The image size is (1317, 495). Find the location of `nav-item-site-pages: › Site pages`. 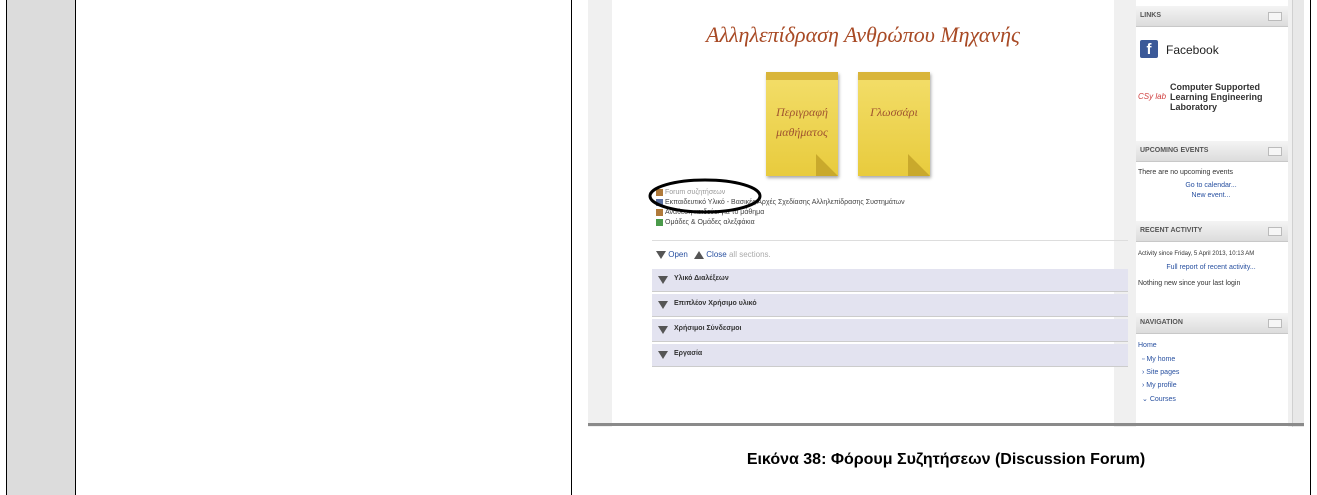

nav-item-site-pages: › Site pages is located at coordinates (1160, 372).